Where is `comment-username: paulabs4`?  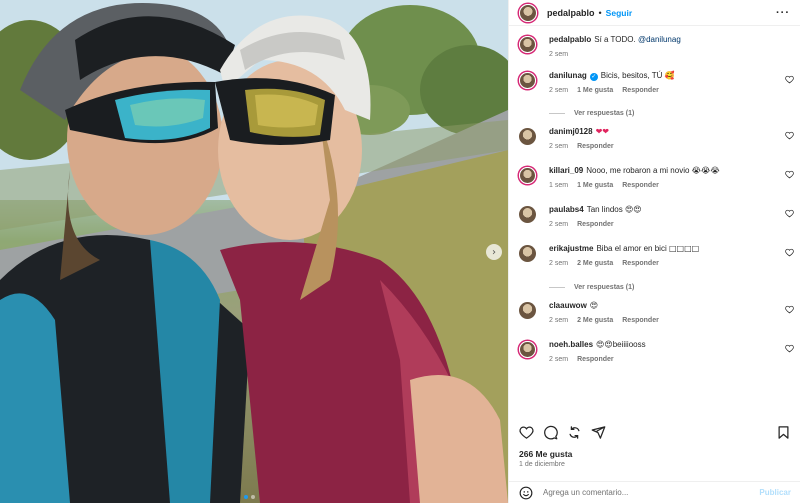
comment-username: paulabs4 is located at coordinates (566, 209).